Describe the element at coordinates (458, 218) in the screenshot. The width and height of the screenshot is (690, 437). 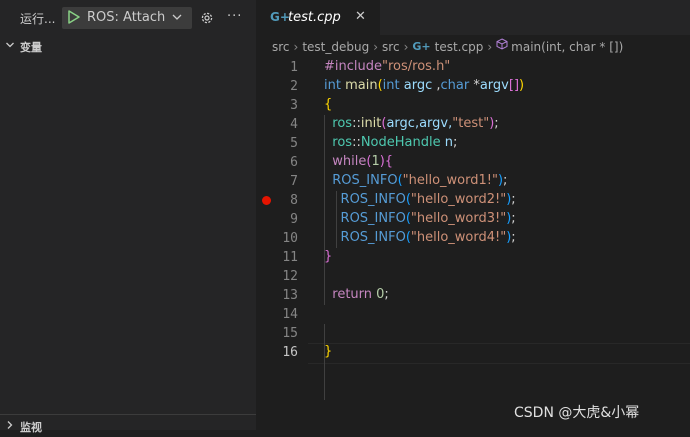
I see `string-literal: "hello_word3!"` at that location.